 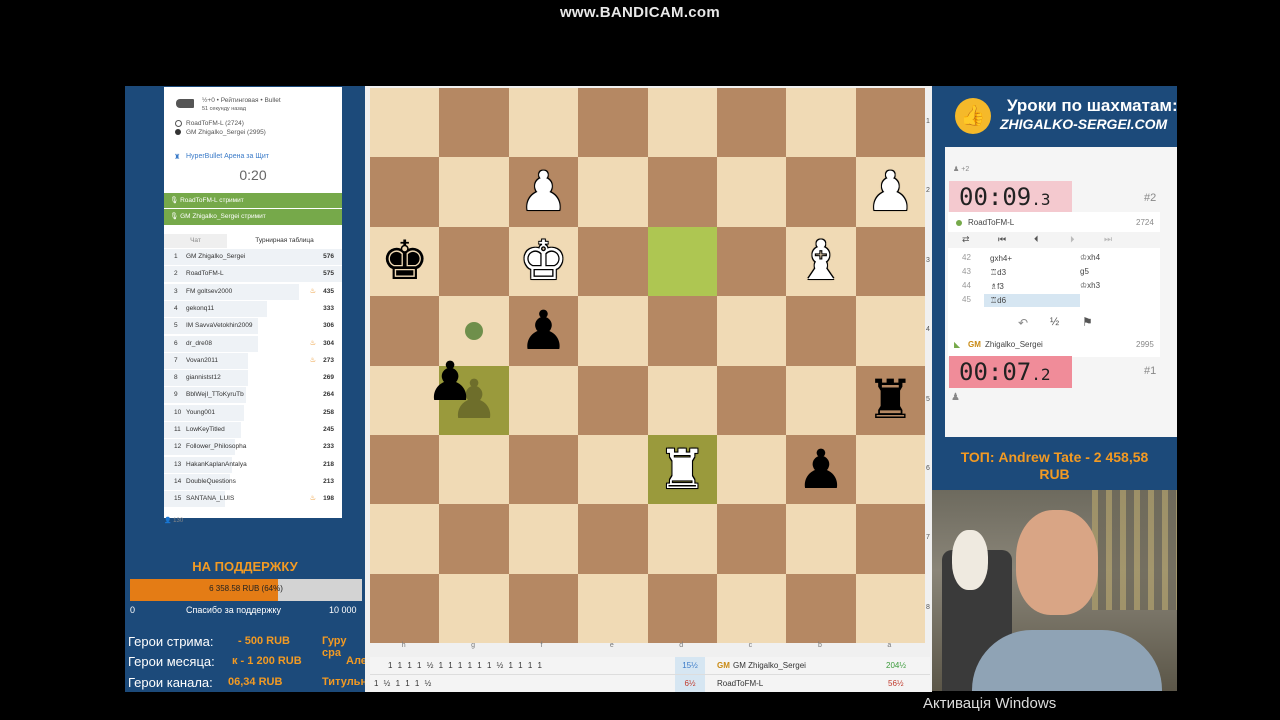 I want to click on standings-row: 11 LowKeyTitled 245, so click(x=253, y=430).